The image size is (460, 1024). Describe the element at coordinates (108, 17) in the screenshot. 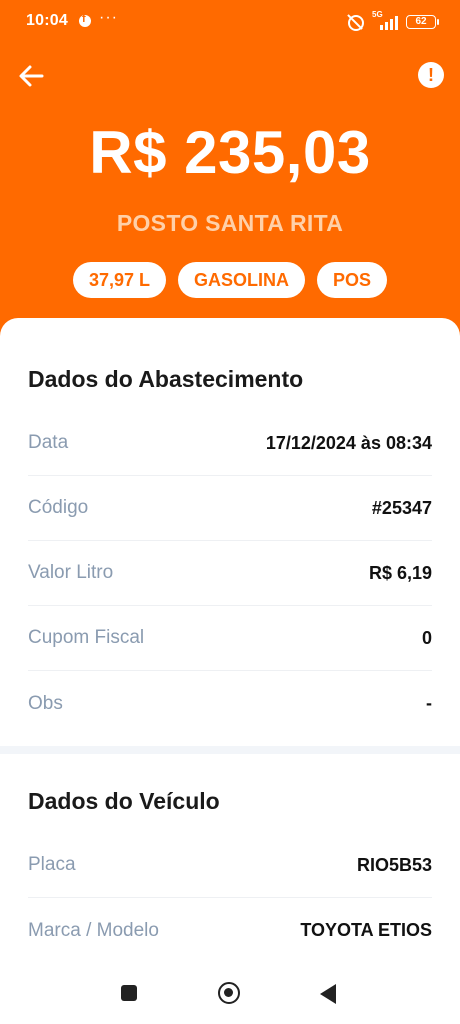

I see `more-notifications-icon: ···` at that location.